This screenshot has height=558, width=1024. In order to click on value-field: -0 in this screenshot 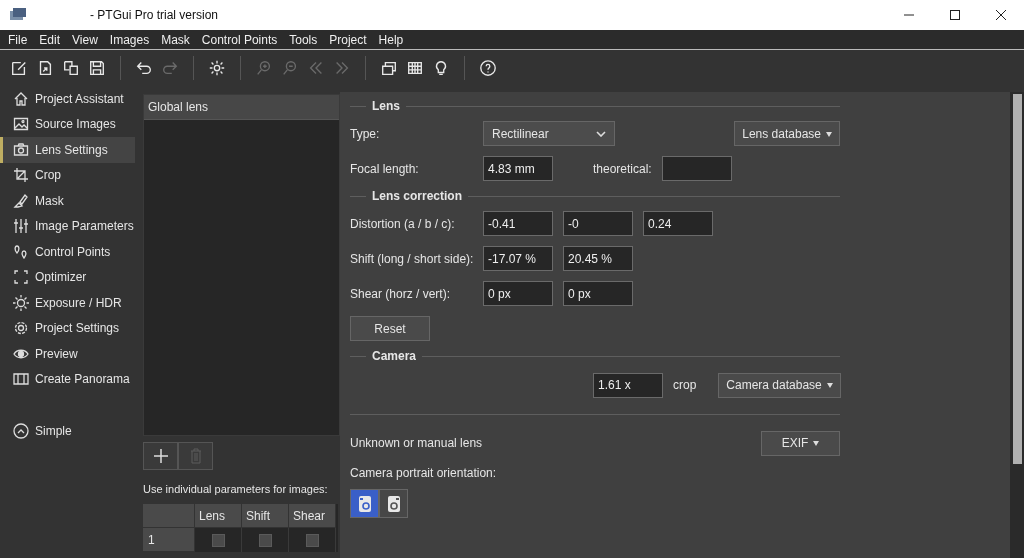, I will do `click(598, 223)`.